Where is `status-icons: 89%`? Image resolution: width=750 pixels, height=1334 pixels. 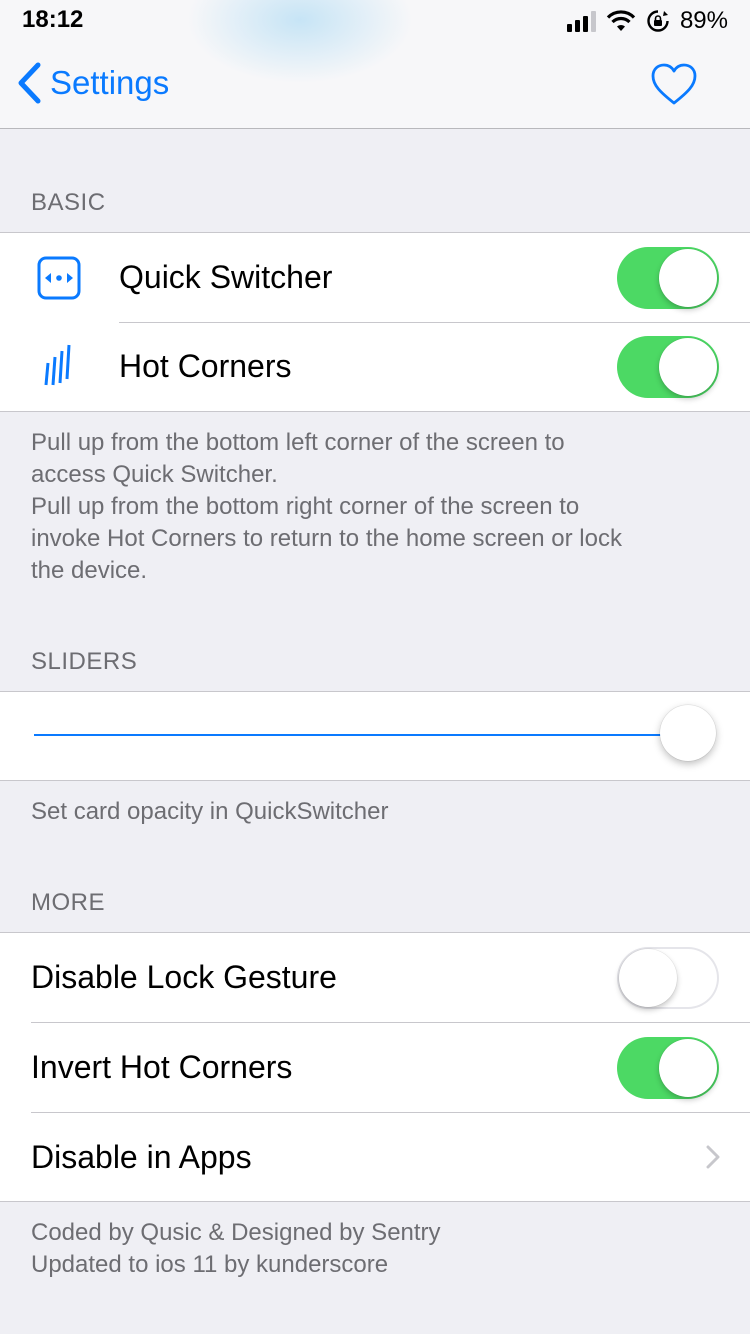
status-icons: 89% is located at coordinates (647, 21).